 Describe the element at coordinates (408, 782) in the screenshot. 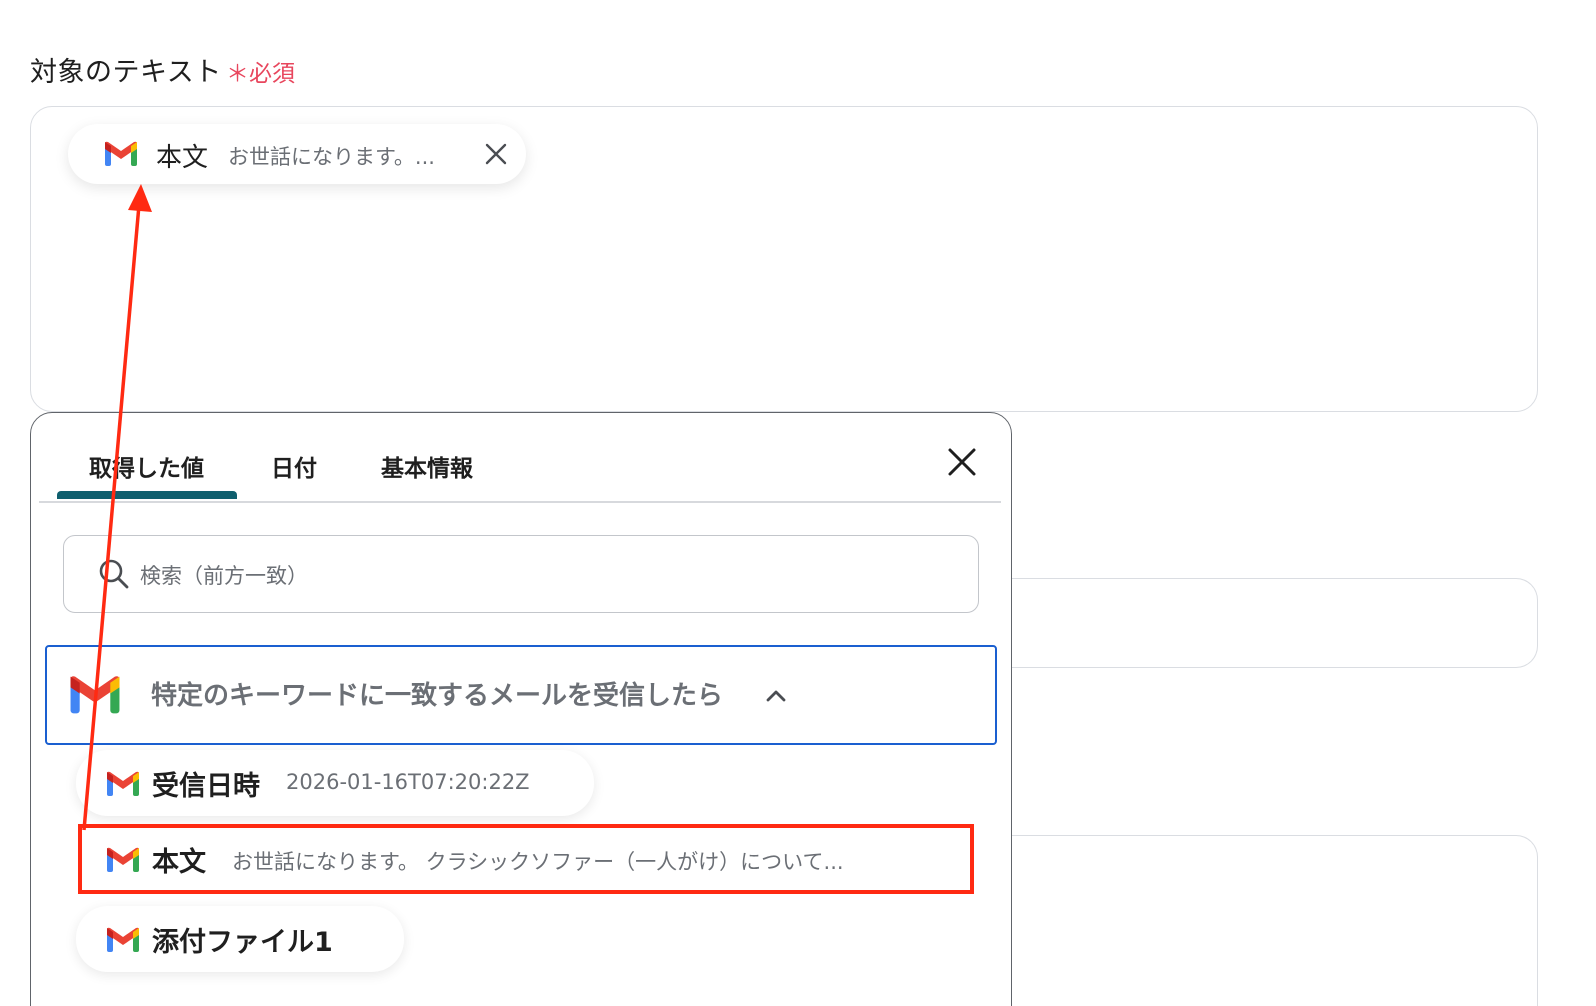

I see `item-value: 2026-01-16T07:20:22Z` at that location.